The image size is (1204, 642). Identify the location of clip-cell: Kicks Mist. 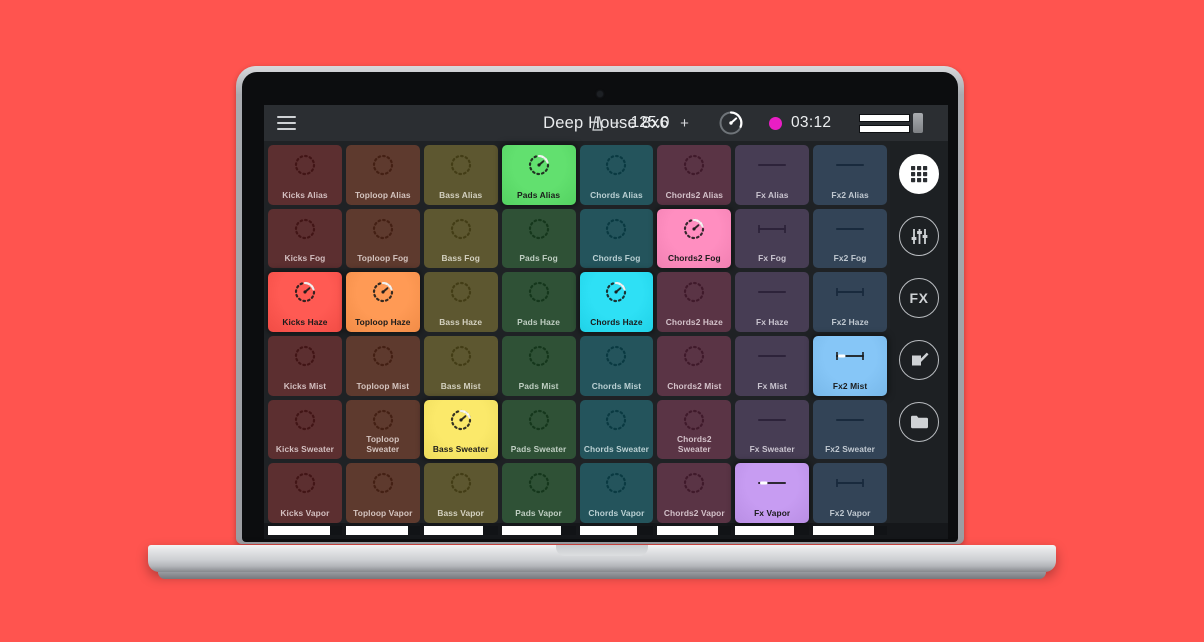
(305, 366).